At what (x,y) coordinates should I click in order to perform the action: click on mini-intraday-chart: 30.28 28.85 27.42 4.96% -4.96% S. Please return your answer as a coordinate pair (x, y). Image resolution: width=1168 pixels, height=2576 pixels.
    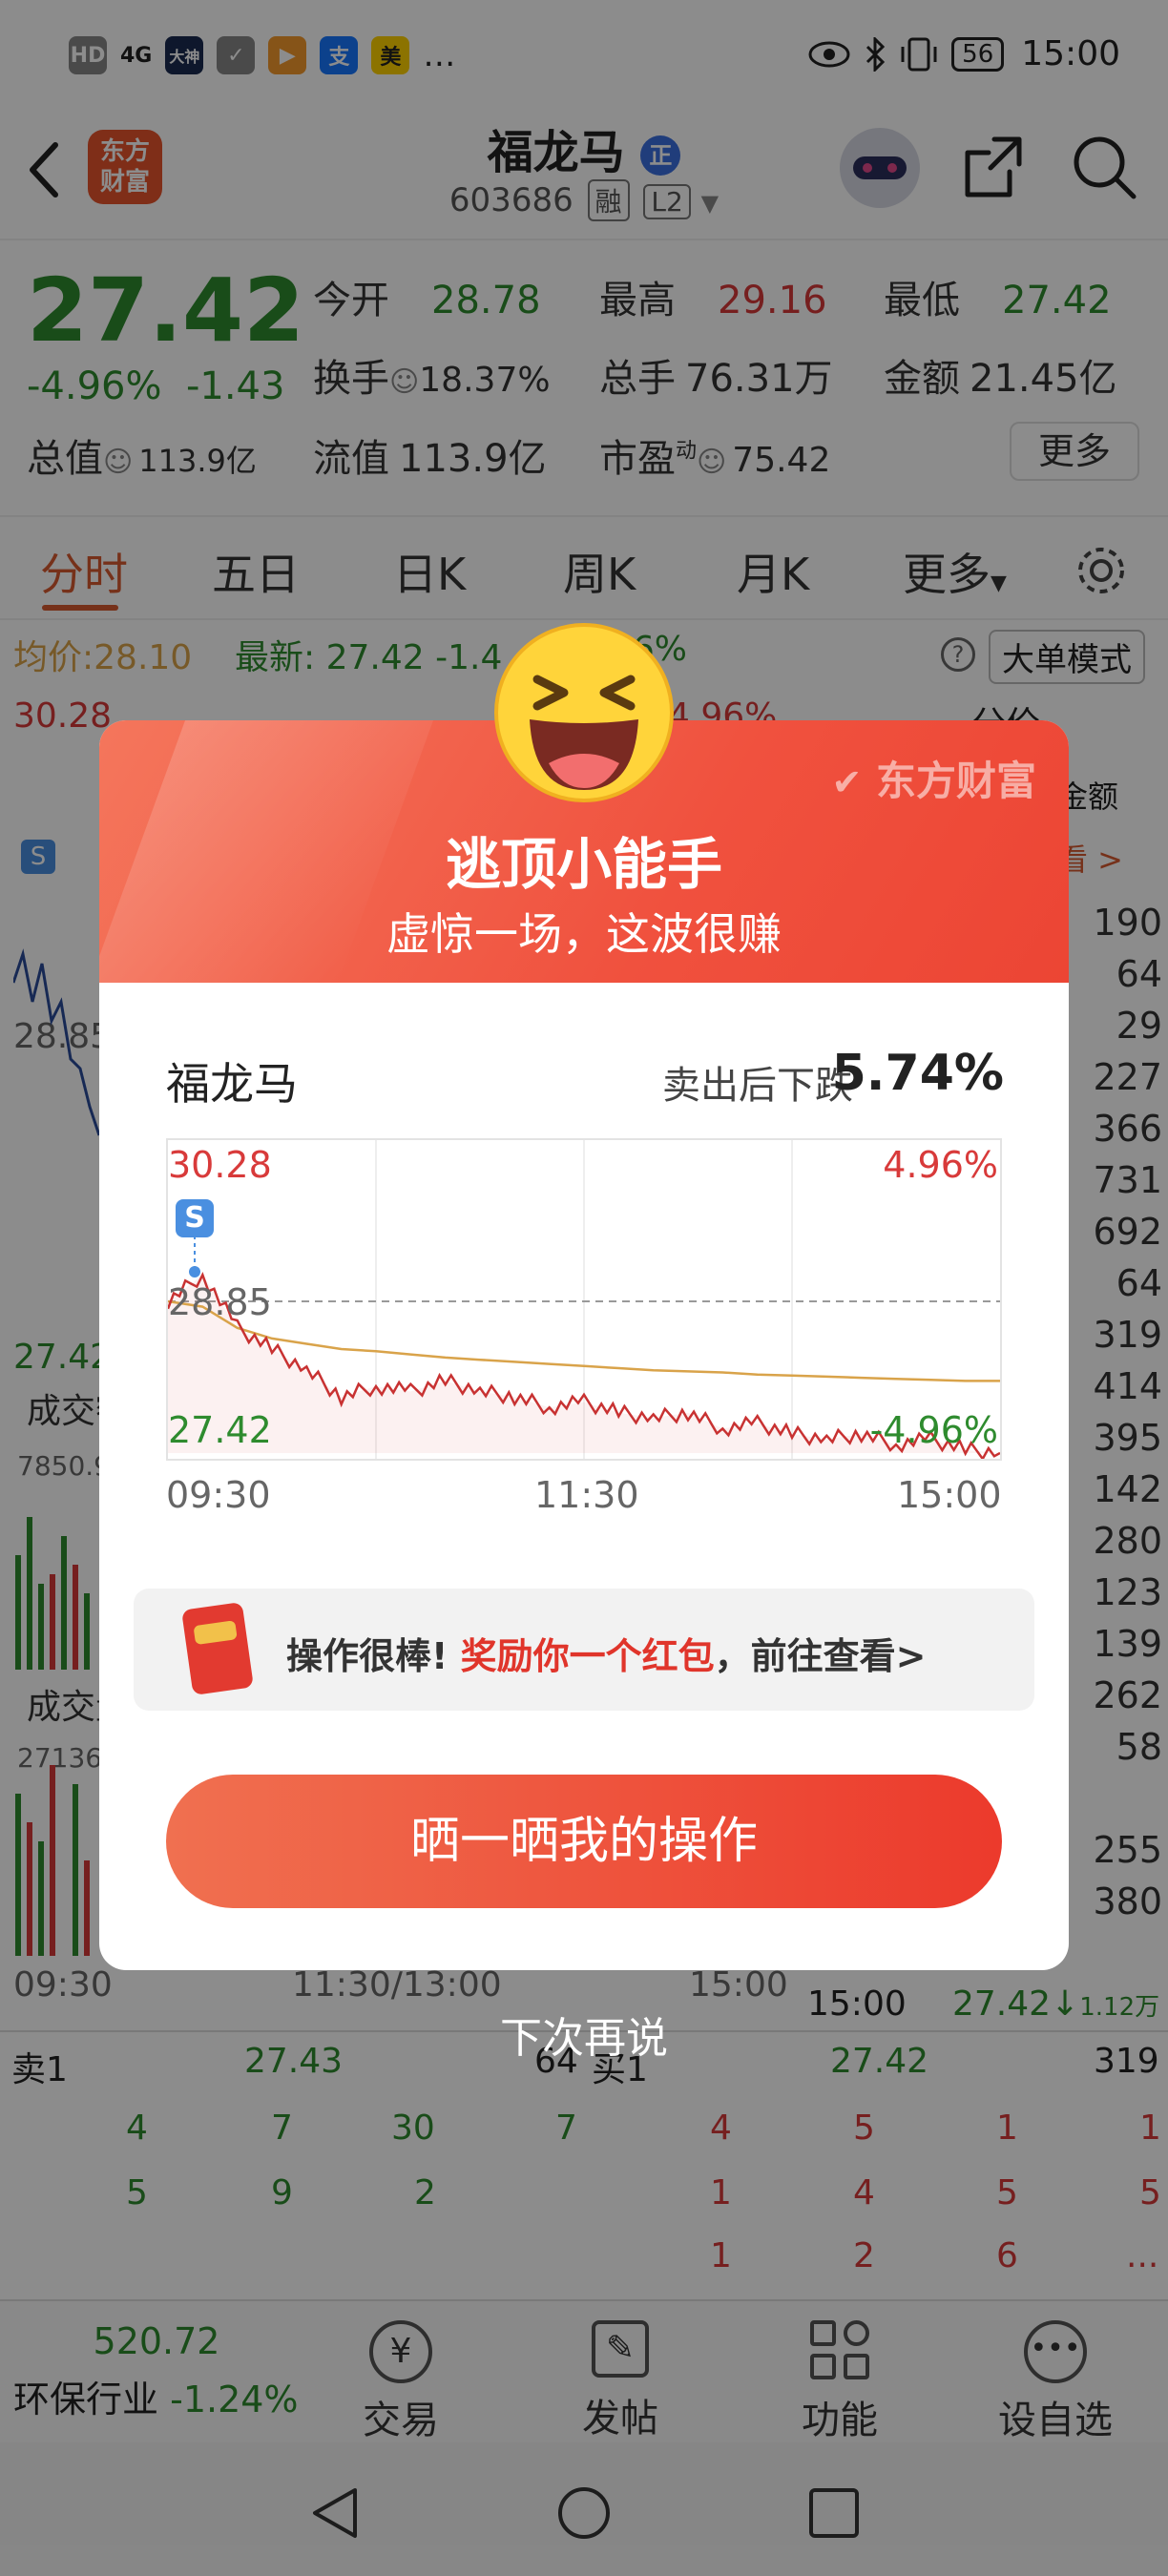
    Looking at the image, I should click on (584, 1299).